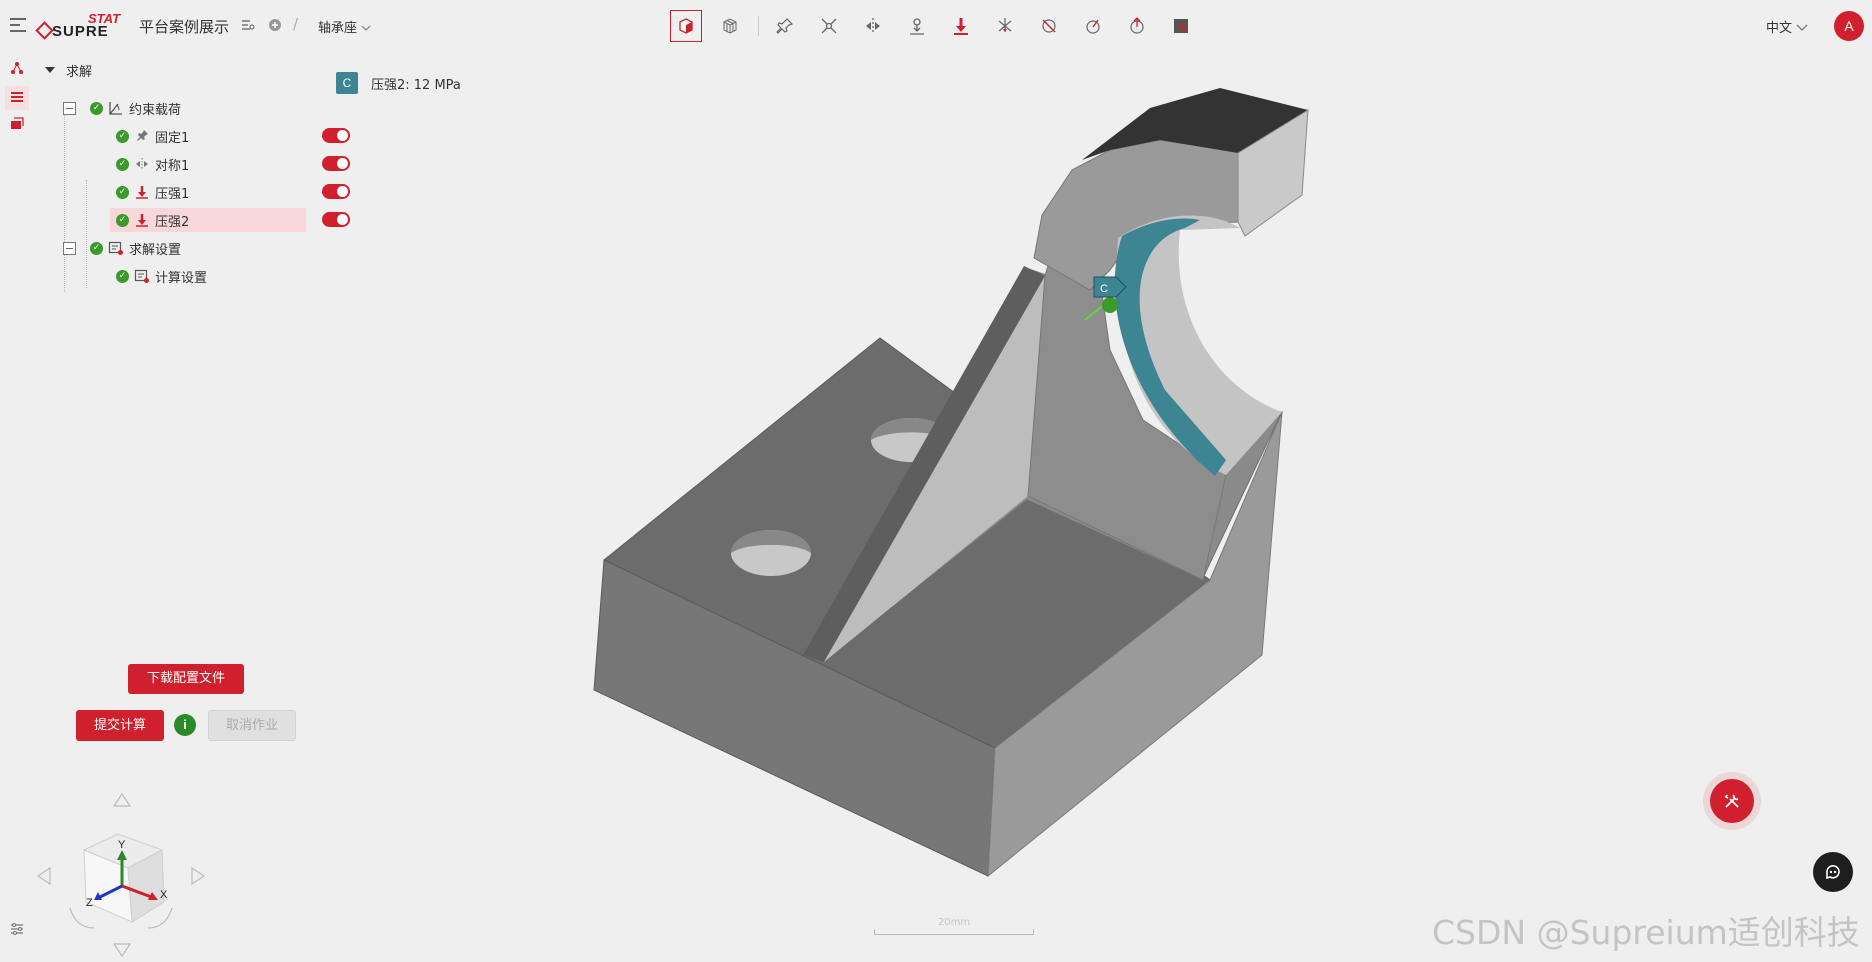  I want to click on project-settings-icon, so click(248, 25).